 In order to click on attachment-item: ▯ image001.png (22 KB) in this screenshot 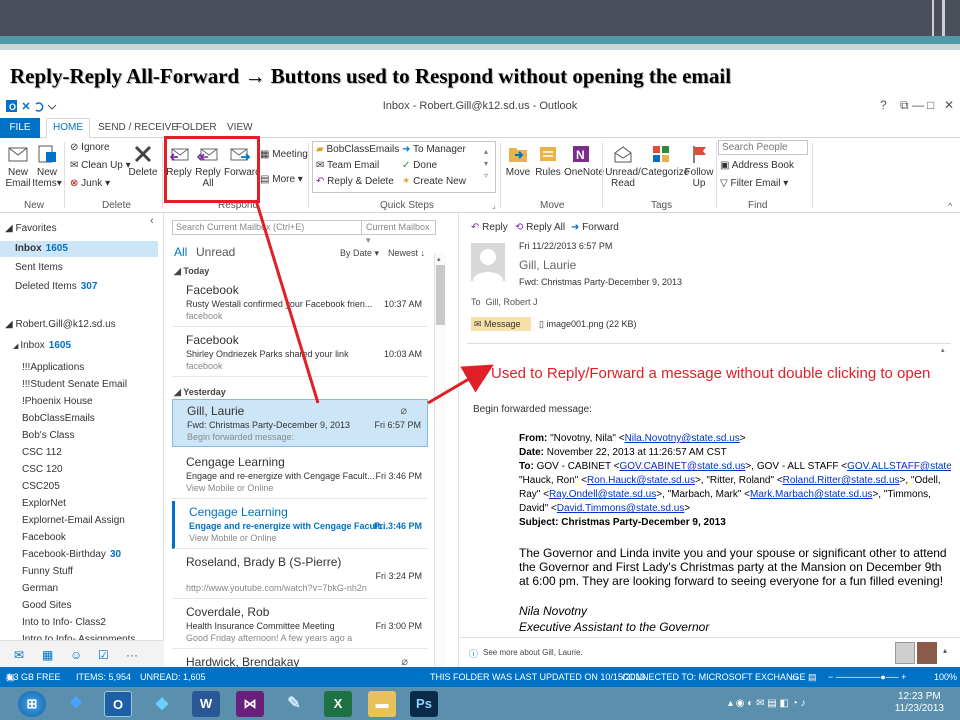, I will do `click(588, 324)`.